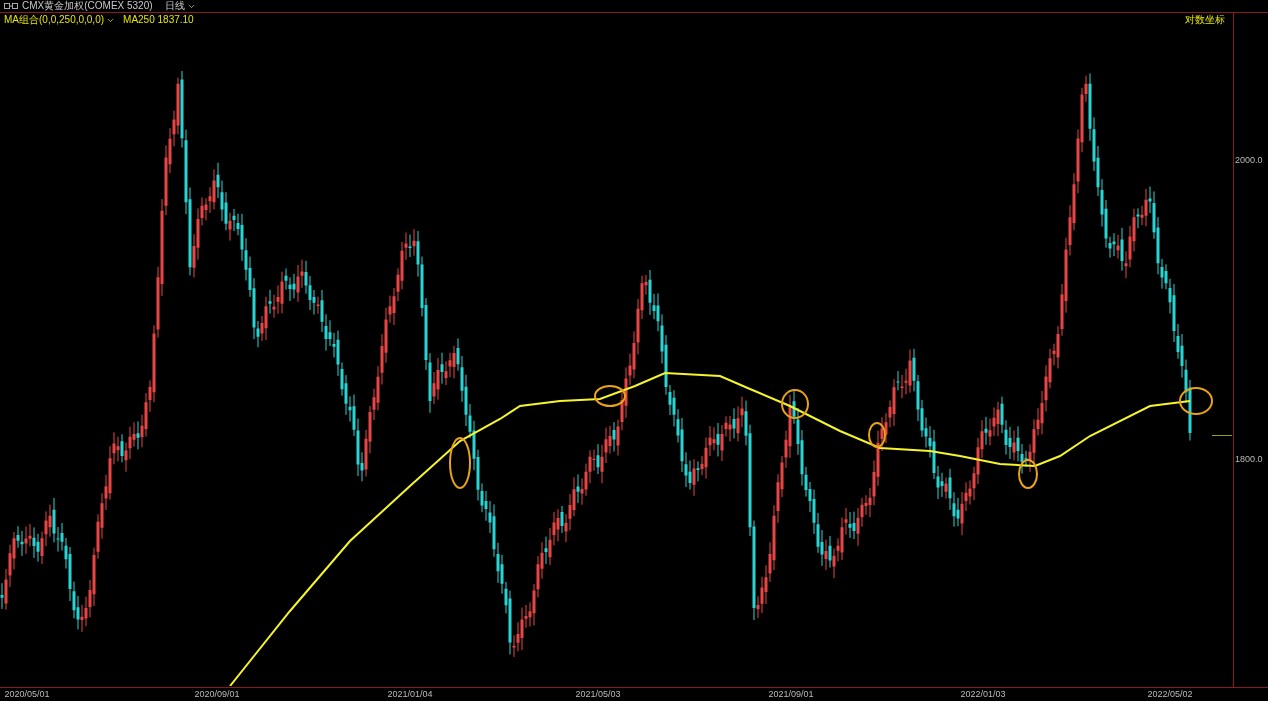 The image size is (1268, 701). What do you see at coordinates (410, 694) in the screenshot?
I see `x-axis-label: 2021/01/04` at bounding box center [410, 694].